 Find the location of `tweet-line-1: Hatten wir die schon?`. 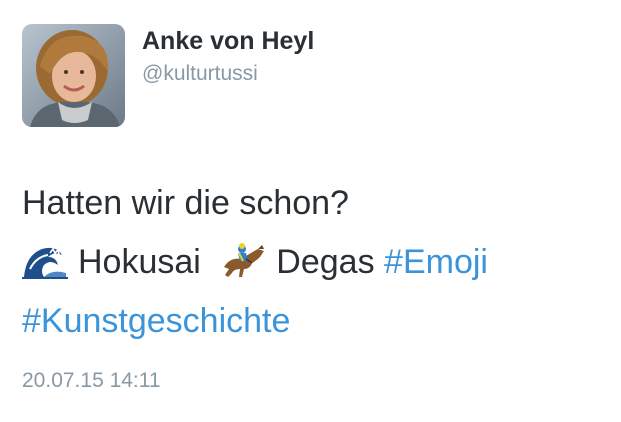

tweet-line-1: Hatten wir die schon? is located at coordinates (185, 203).